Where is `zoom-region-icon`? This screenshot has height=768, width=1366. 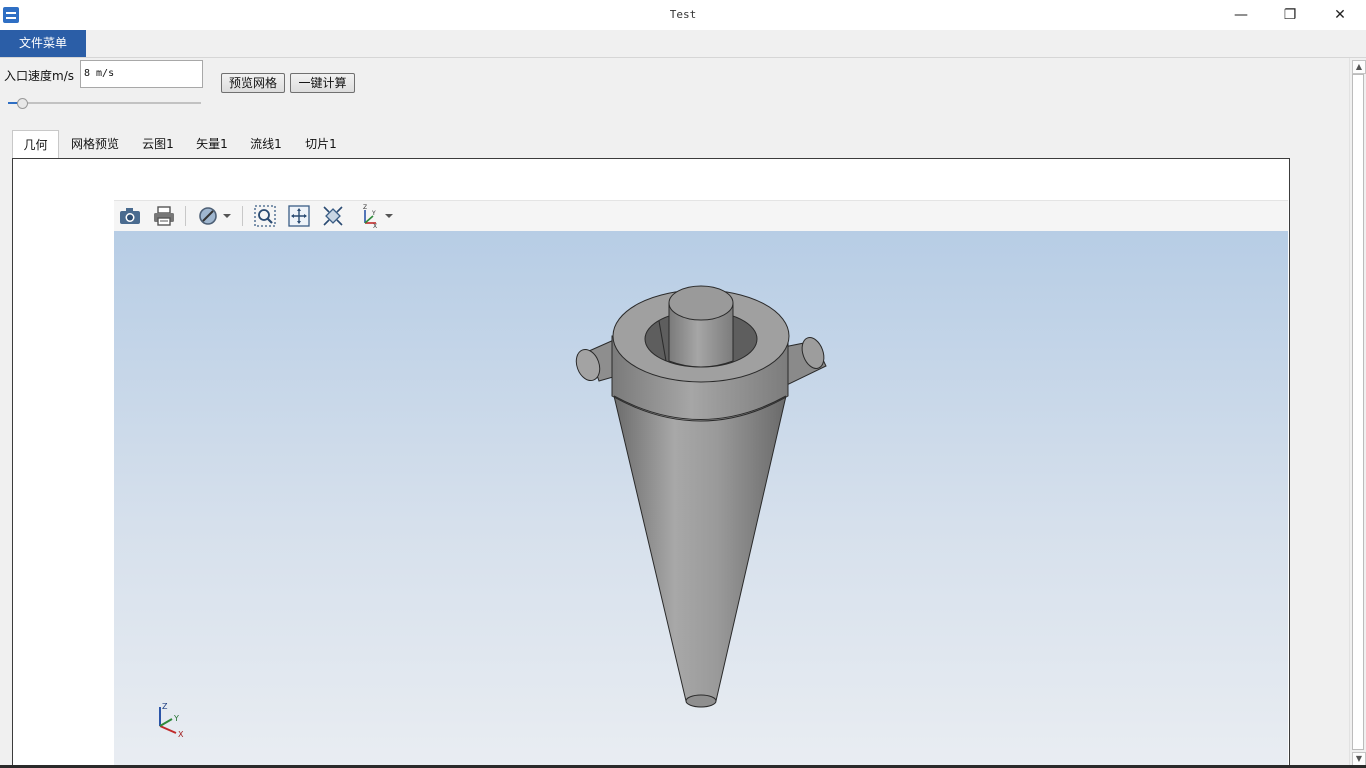
zoom-region-icon is located at coordinates (265, 216).